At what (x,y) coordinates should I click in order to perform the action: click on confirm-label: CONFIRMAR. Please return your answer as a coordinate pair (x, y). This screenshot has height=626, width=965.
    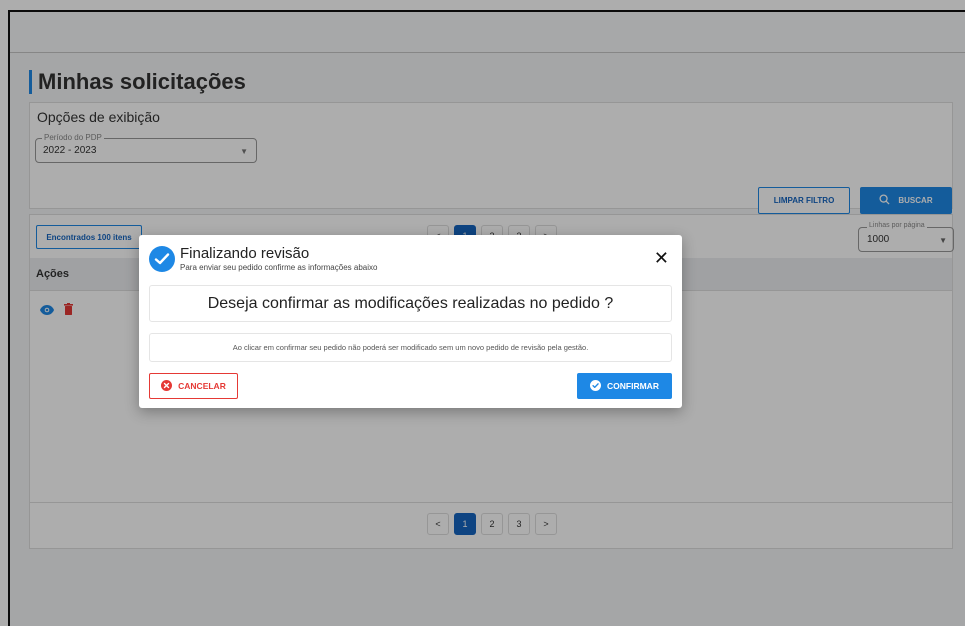
    Looking at the image, I should click on (633, 386).